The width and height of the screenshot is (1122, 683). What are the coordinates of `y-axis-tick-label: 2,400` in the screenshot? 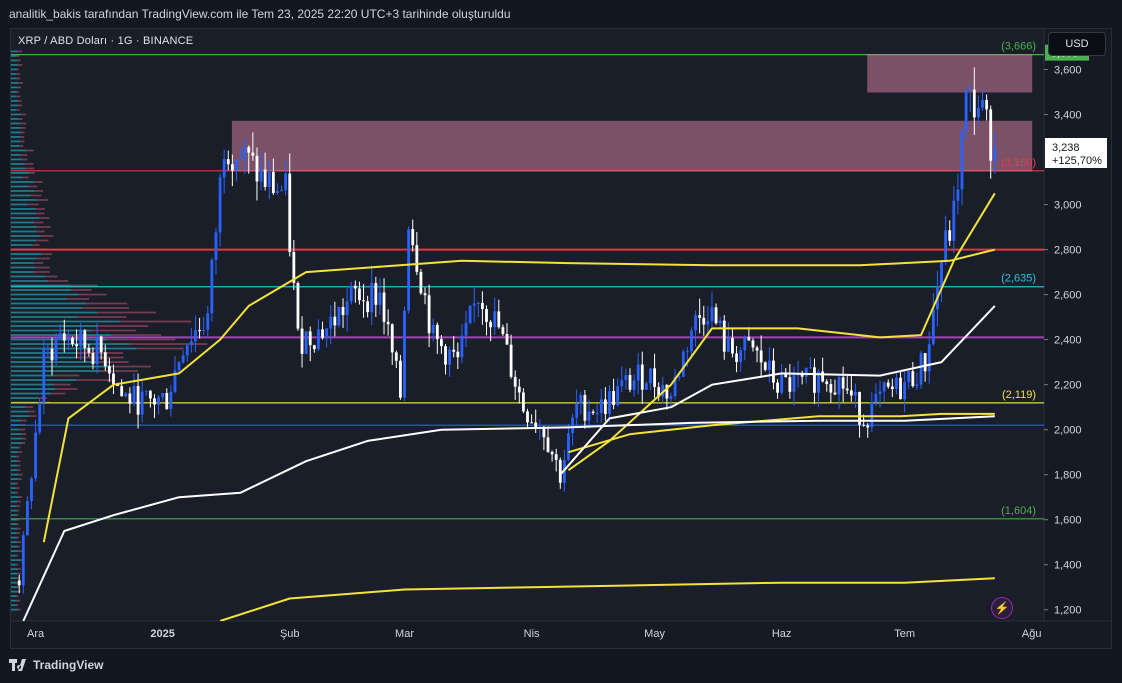 It's located at (1068, 341).